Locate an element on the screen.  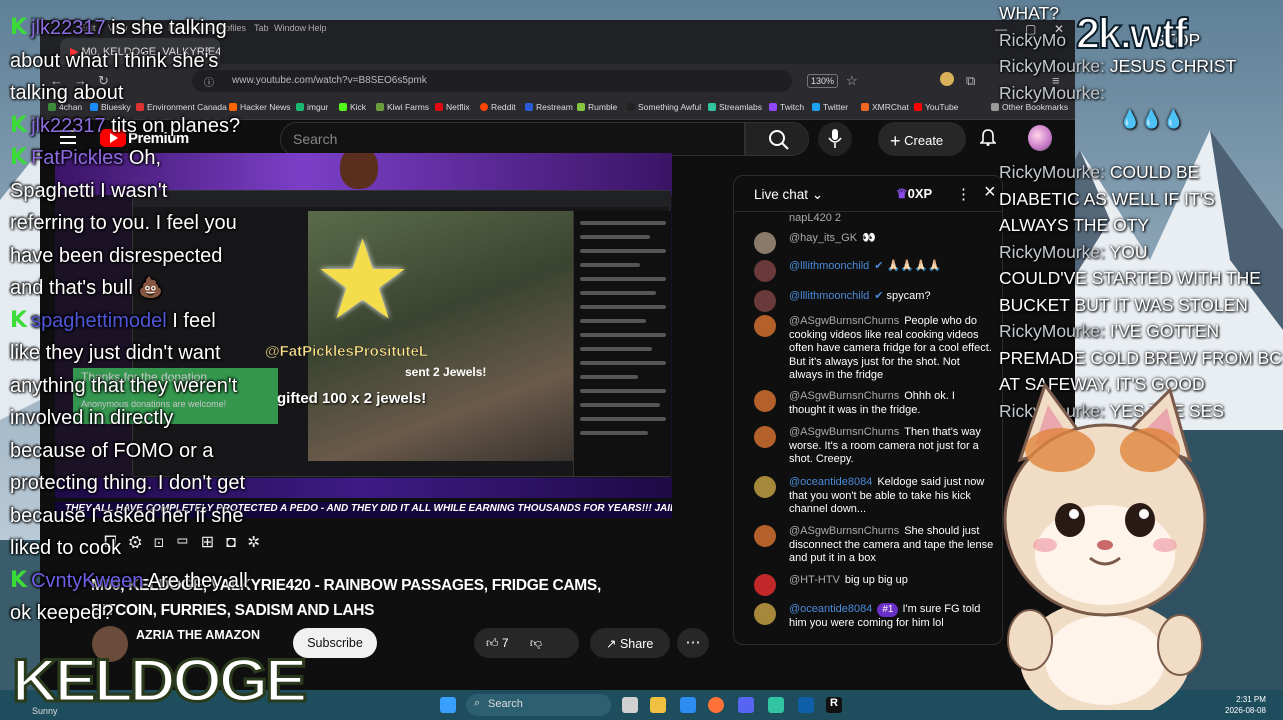
task-view-icon is located at coordinates (630, 705).